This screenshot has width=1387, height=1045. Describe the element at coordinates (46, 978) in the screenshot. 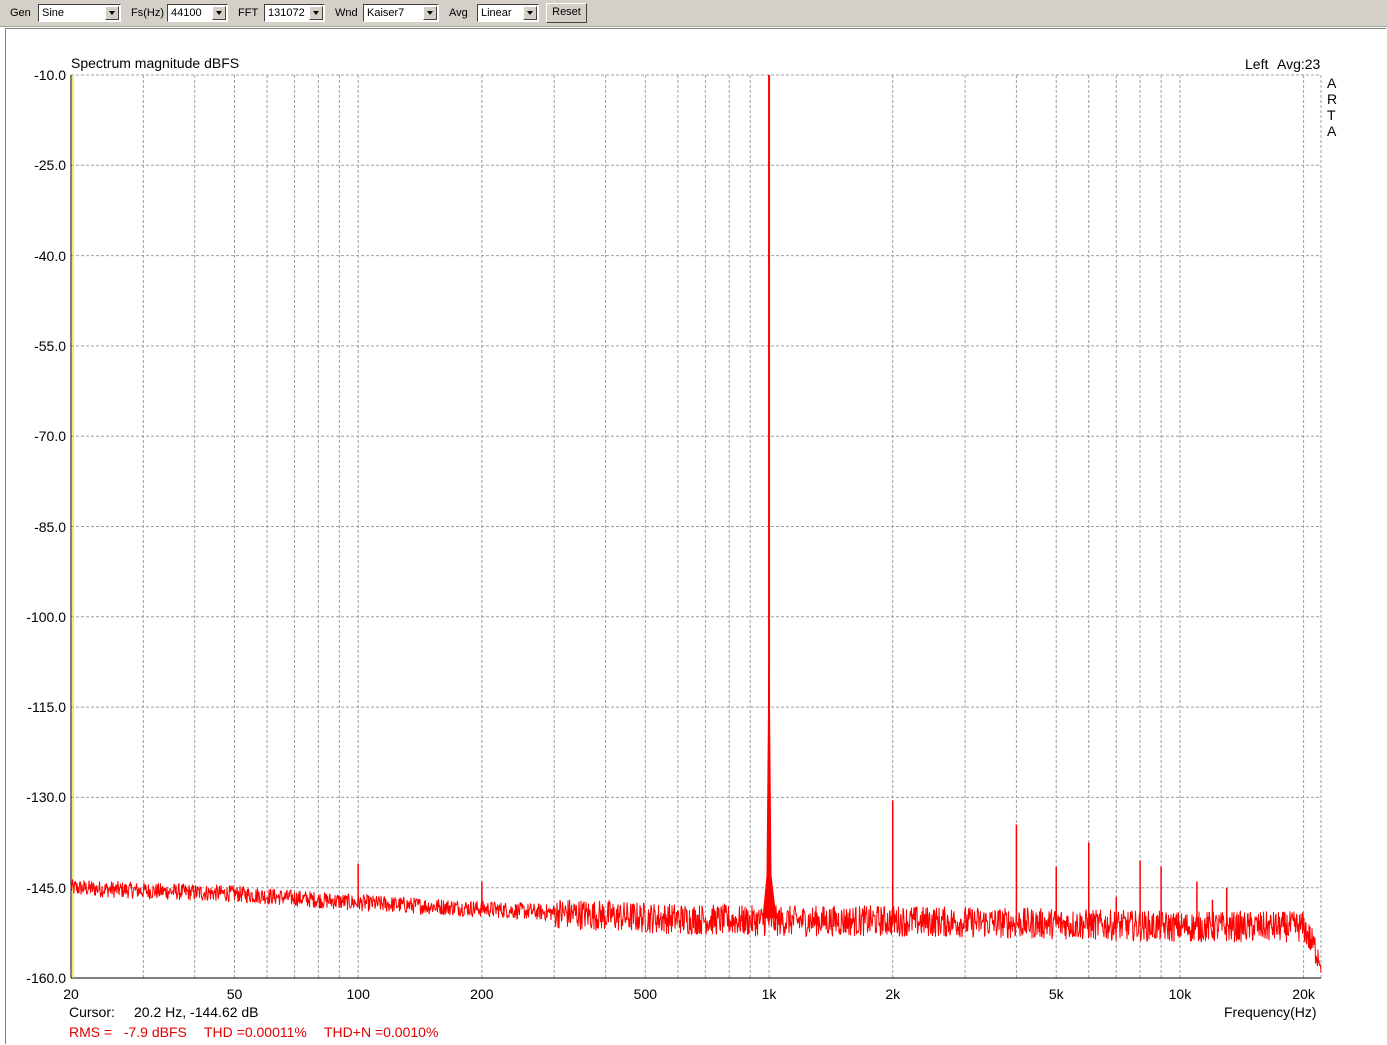

I see `y-tick-label: -160.0` at that location.